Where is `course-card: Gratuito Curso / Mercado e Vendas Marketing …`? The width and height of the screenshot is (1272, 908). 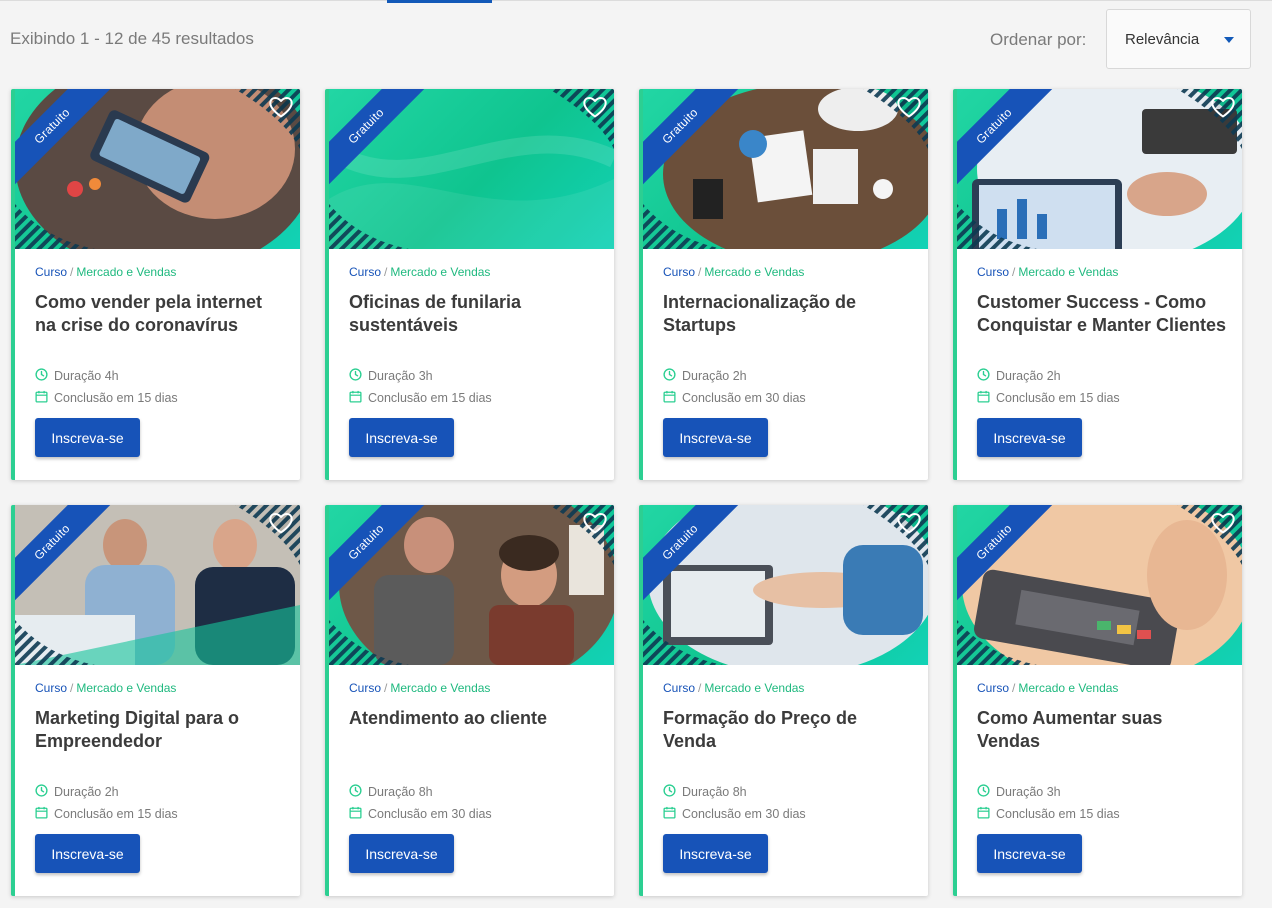
course-card: Gratuito Curso / Mercado e Vendas Marketing … is located at coordinates (155, 700).